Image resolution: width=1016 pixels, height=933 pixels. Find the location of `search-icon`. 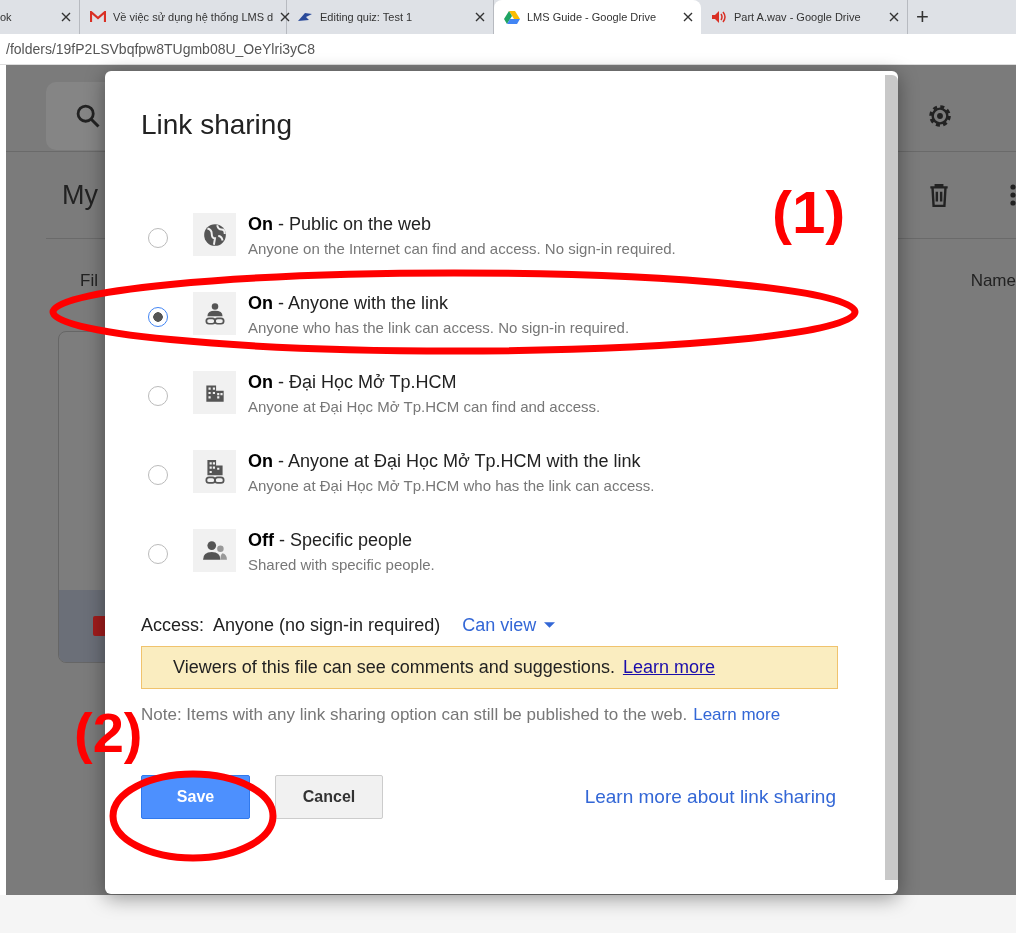

search-icon is located at coordinates (88, 116).